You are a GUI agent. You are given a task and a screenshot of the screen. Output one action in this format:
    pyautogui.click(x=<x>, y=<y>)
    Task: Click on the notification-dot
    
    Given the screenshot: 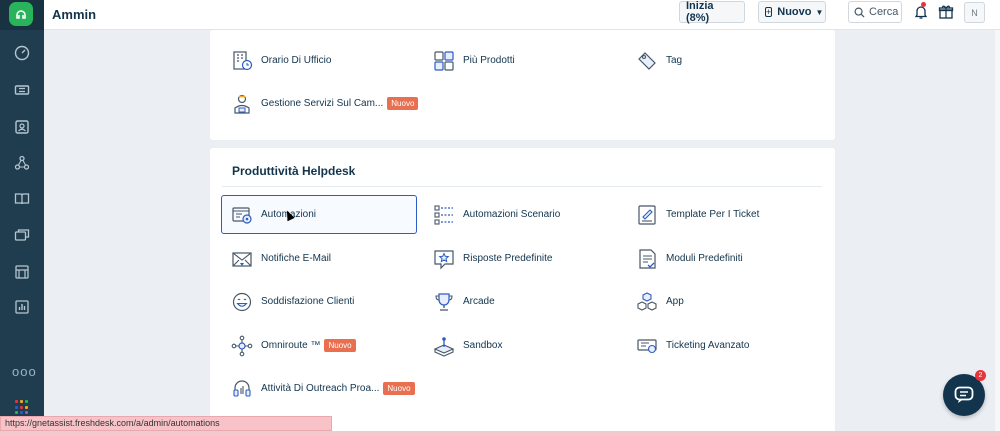 What is the action you would take?
    pyautogui.click(x=923, y=4)
    